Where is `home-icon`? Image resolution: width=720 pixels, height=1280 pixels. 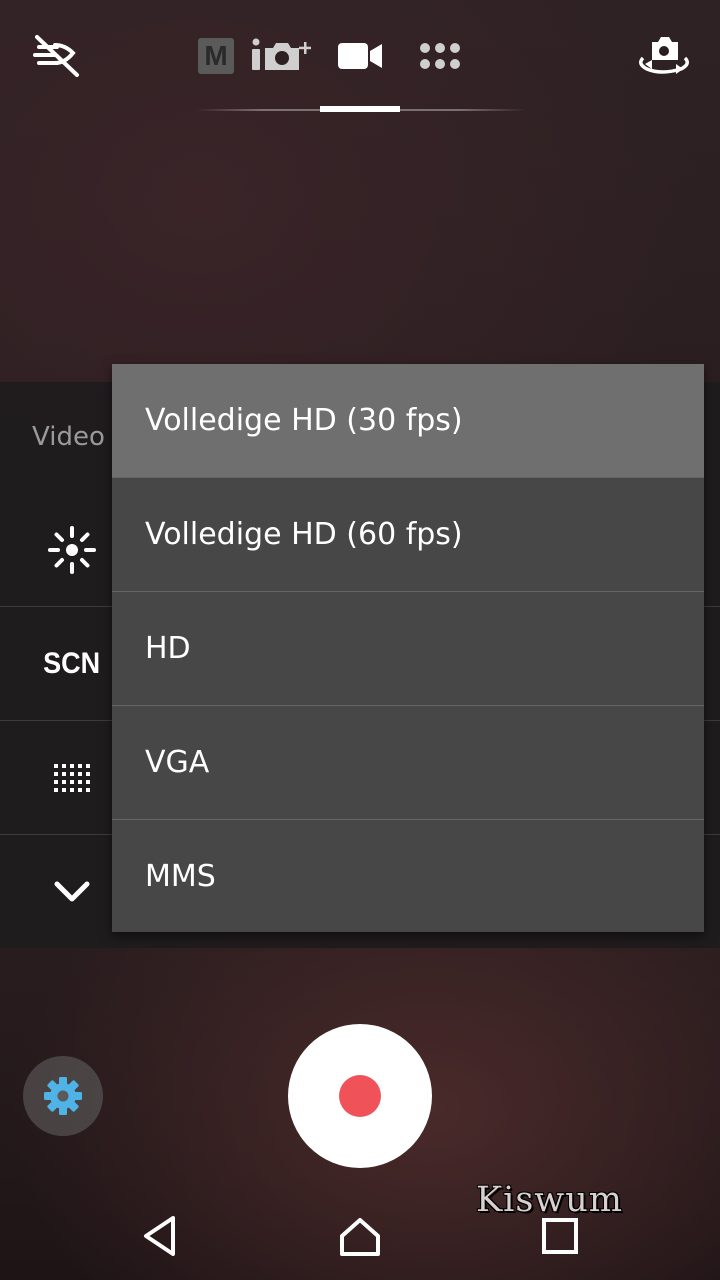
home-icon is located at coordinates (360, 1237).